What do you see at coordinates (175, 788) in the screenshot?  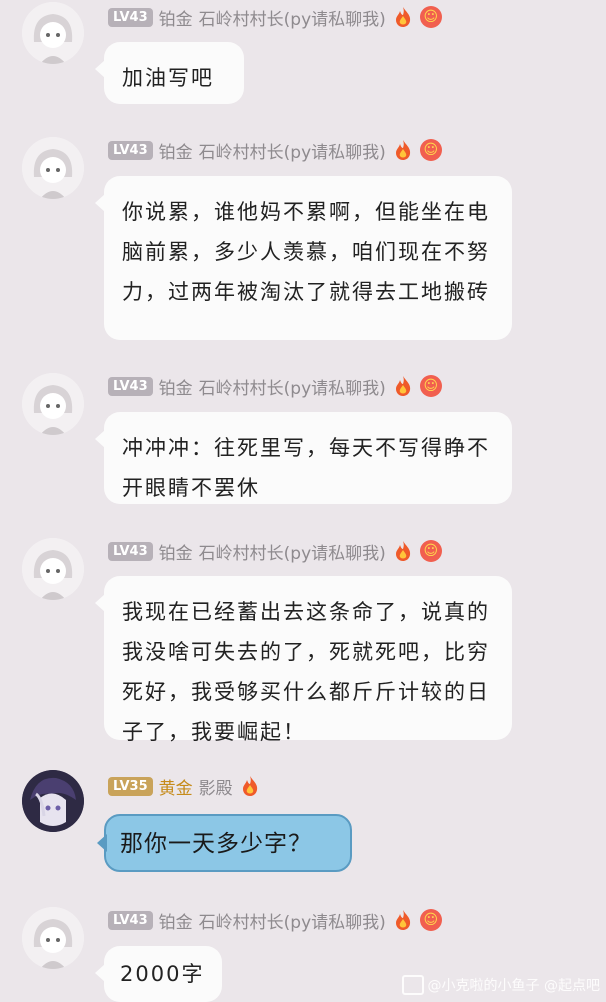 I see `rank-label: 黄金` at bounding box center [175, 788].